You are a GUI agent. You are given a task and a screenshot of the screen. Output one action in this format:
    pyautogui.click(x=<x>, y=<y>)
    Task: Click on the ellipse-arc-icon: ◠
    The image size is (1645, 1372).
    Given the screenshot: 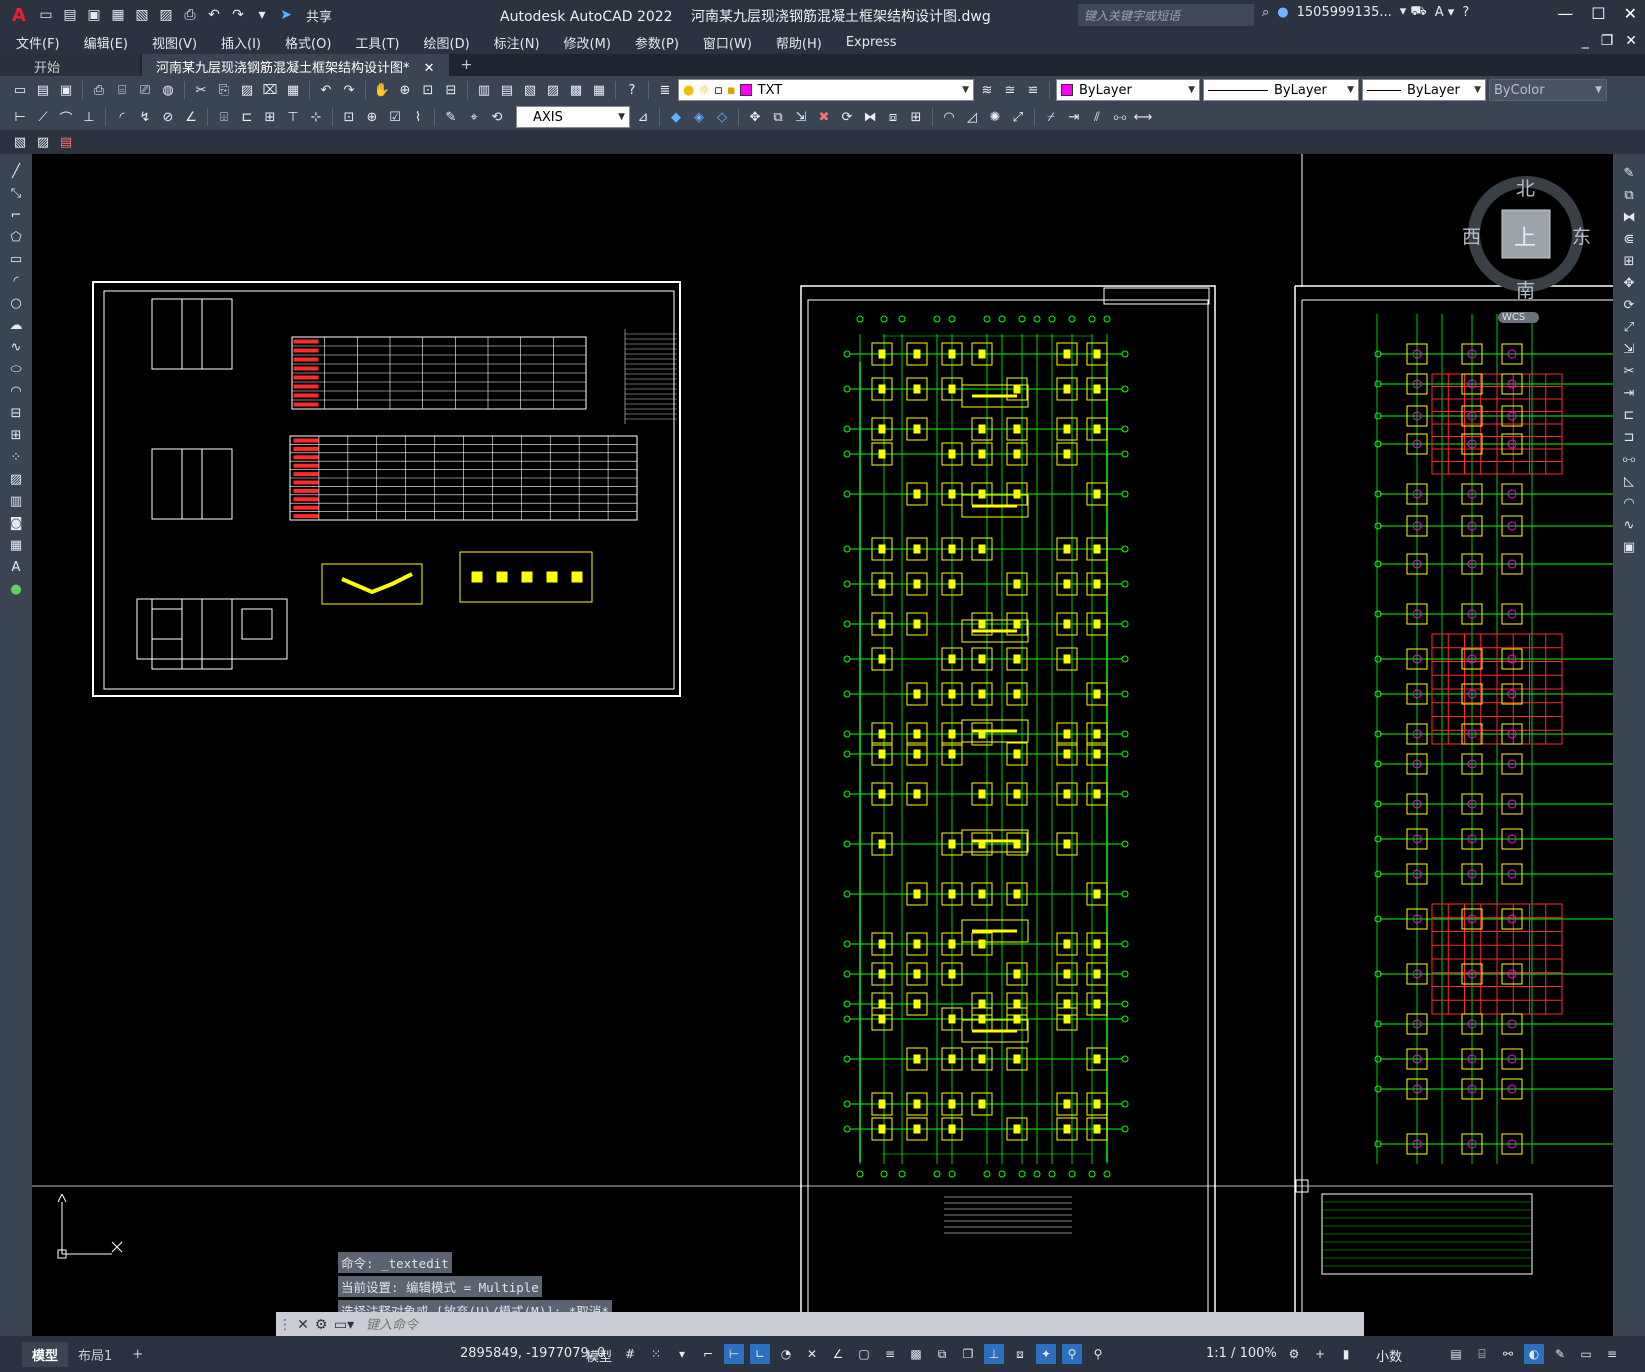 What is the action you would take?
    pyautogui.click(x=16, y=391)
    